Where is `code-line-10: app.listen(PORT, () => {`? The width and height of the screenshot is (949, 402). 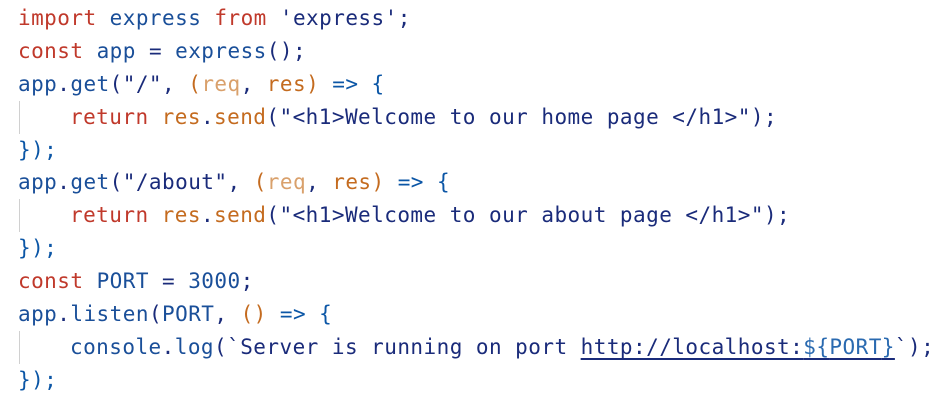
code-line-10: app.listen(PORT, () => { is located at coordinates (483, 314).